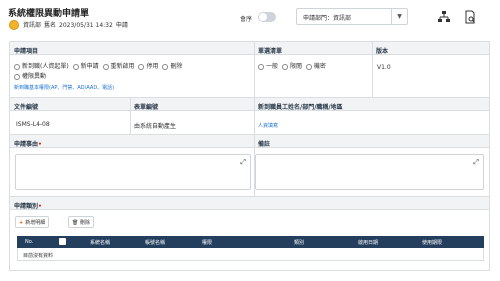 This screenshot has height=281, width=500. What do you see at coordinates (75, 66) in the screenshot?
I see `radio-new-apply` at bounding box center [75, 66].